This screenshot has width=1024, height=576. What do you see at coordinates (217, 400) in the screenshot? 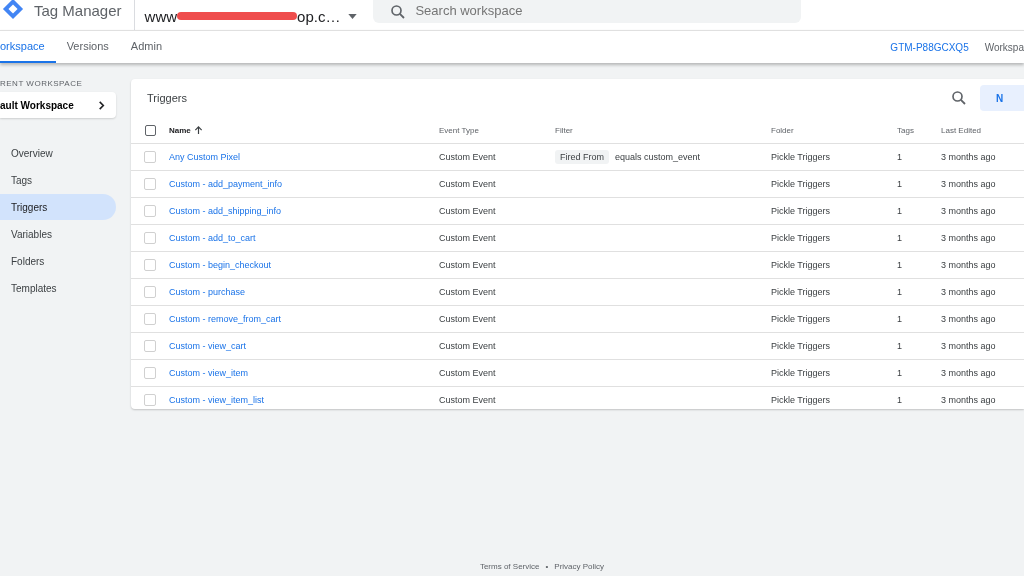
I see `trigger-name-link: Custom - view_item_list` at bounding box center [217, 400].